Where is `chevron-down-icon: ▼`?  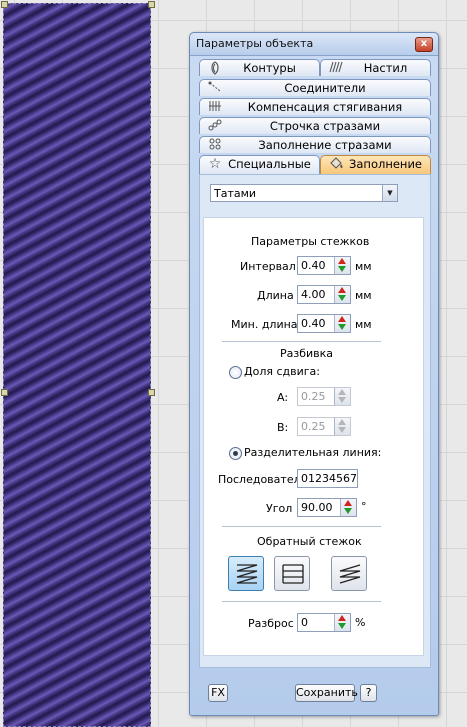 chevron-down-icon: ▼ is located at coordinates (389, 193).